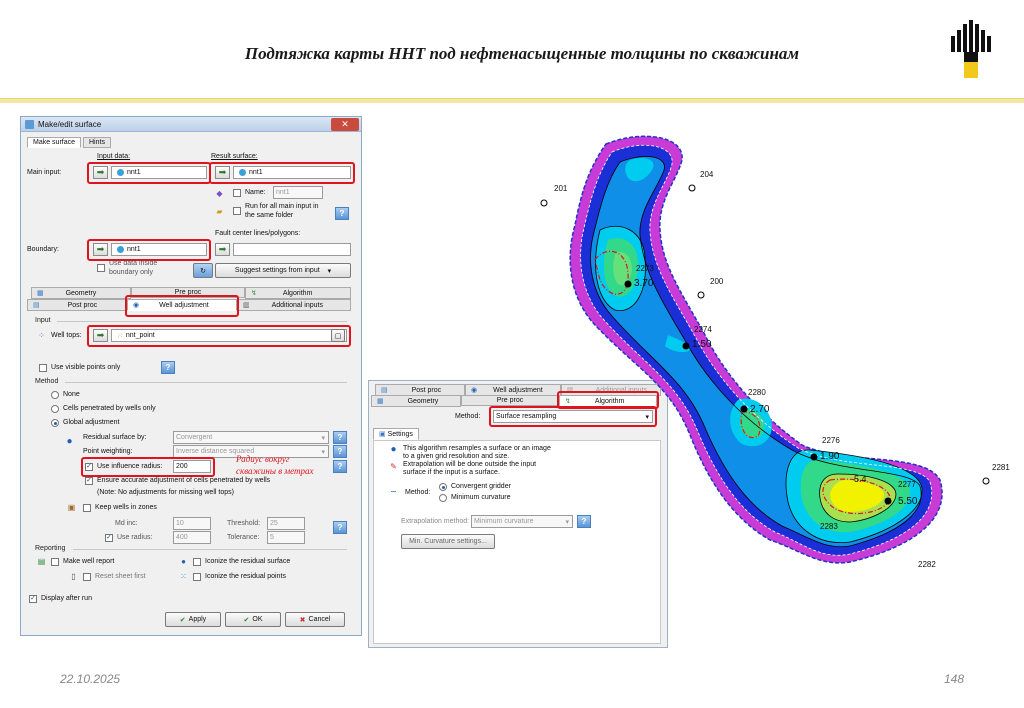 This screenshot has width=1024, height=708. I want to click on subtab-geometry-2: ▦ Geometry, so click(416, 401).